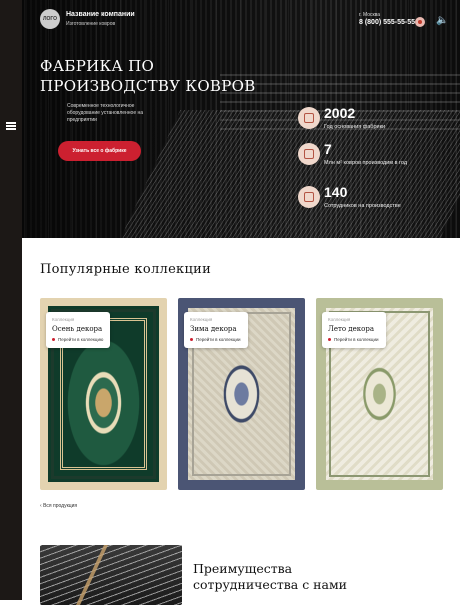 The width and height of the screenshot is (460, 605). Describe the element at coordinates (351, 329) in the screenshot. I see `collection-name: Лето декора` at that location.